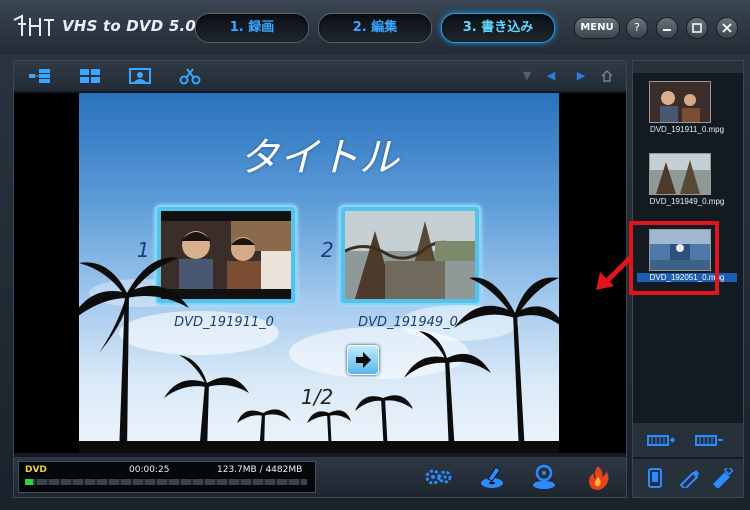 The image size is (750, 510). What do you see at coordinates (252, 28) in the screenshot?
I see `step-record-button: 1. 録画` at bounding box center [252, 28].